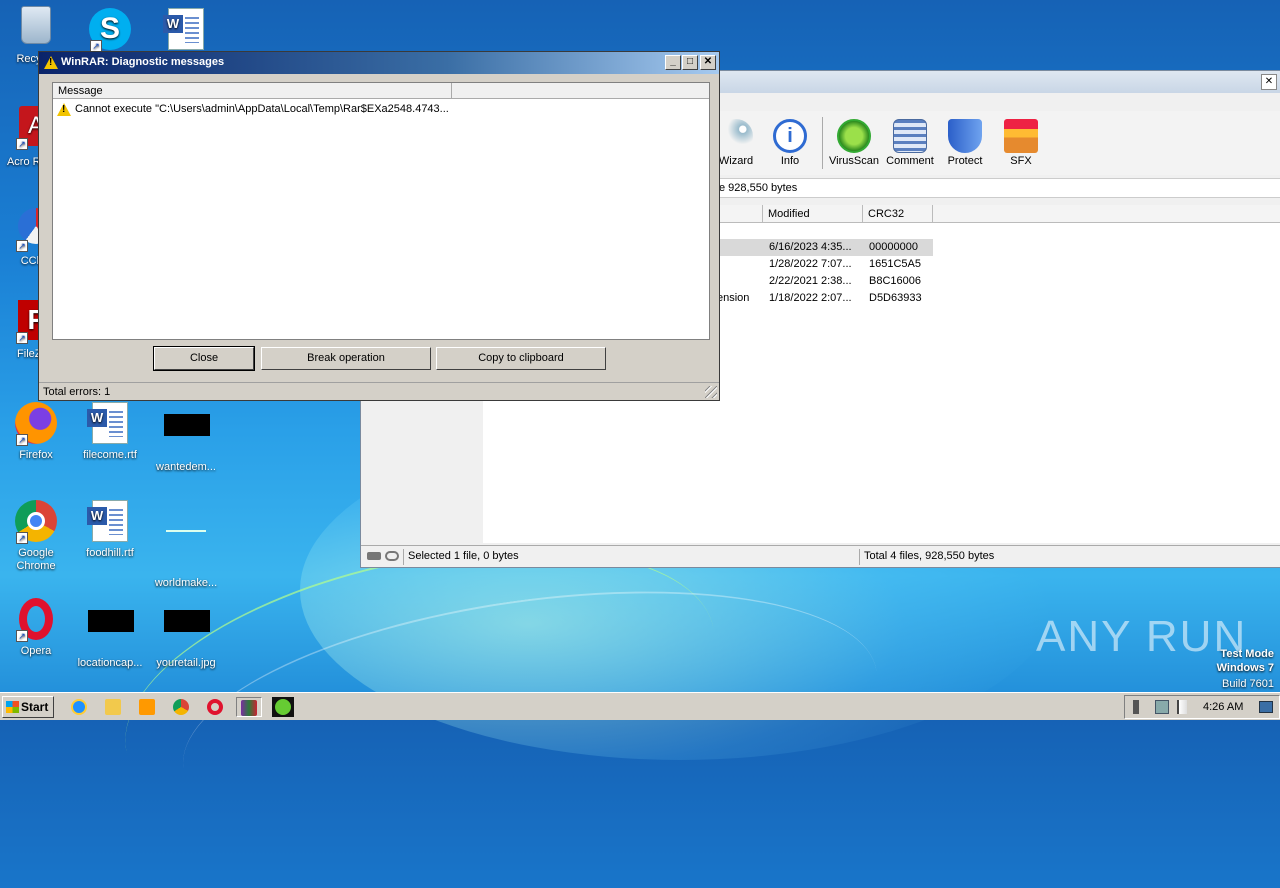  Describe the element at coordinates (854, 161) in the screenshot. I see `toolbar-label: VirusScan` at that location.